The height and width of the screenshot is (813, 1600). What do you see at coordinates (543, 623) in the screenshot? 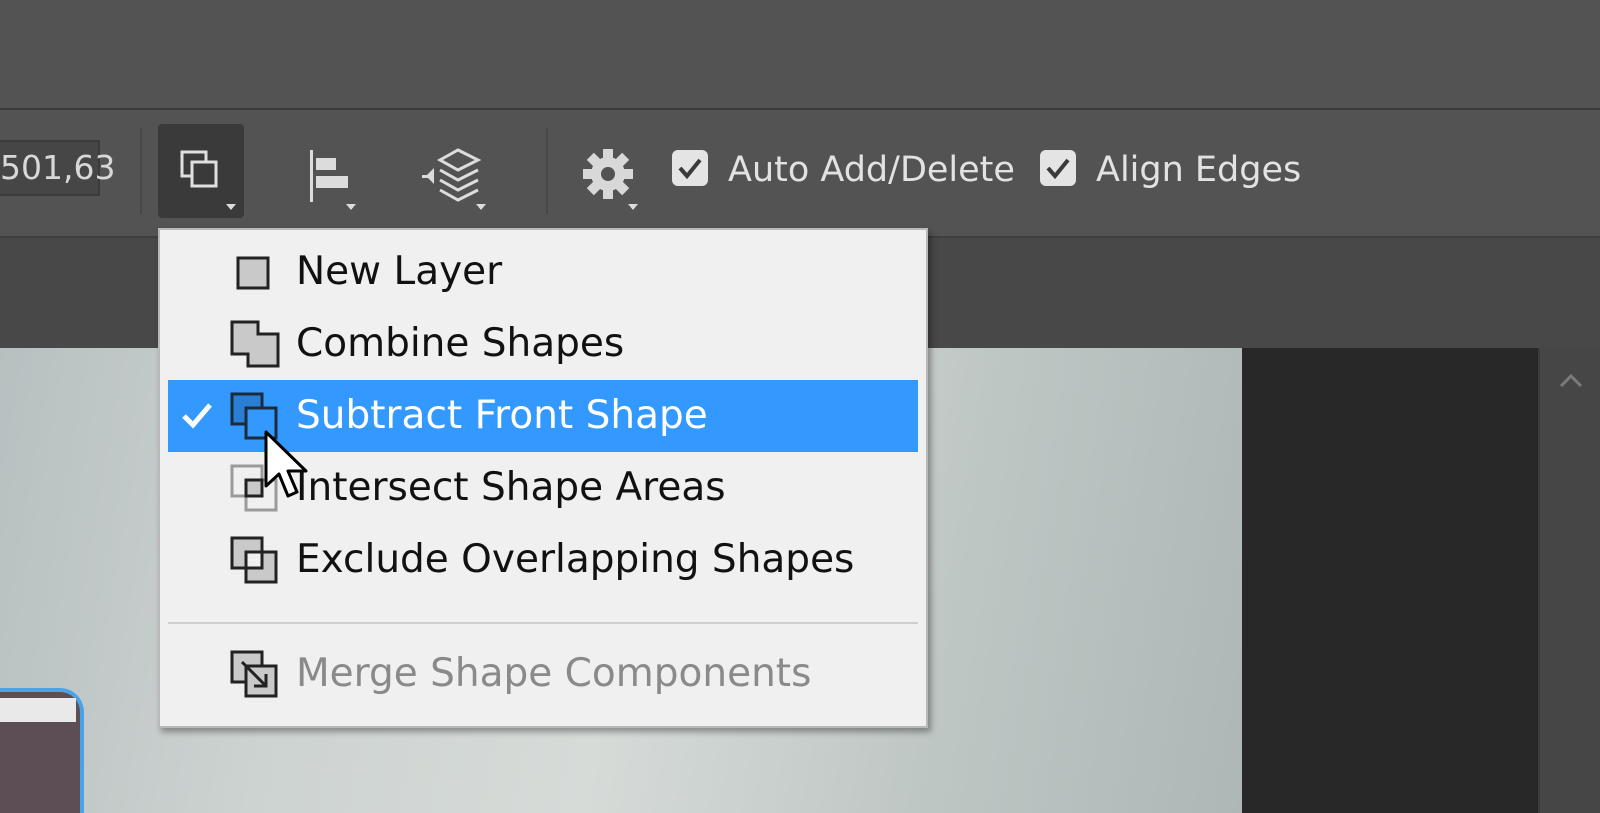
I see `menu-separator` at bounding box center [543, 623].